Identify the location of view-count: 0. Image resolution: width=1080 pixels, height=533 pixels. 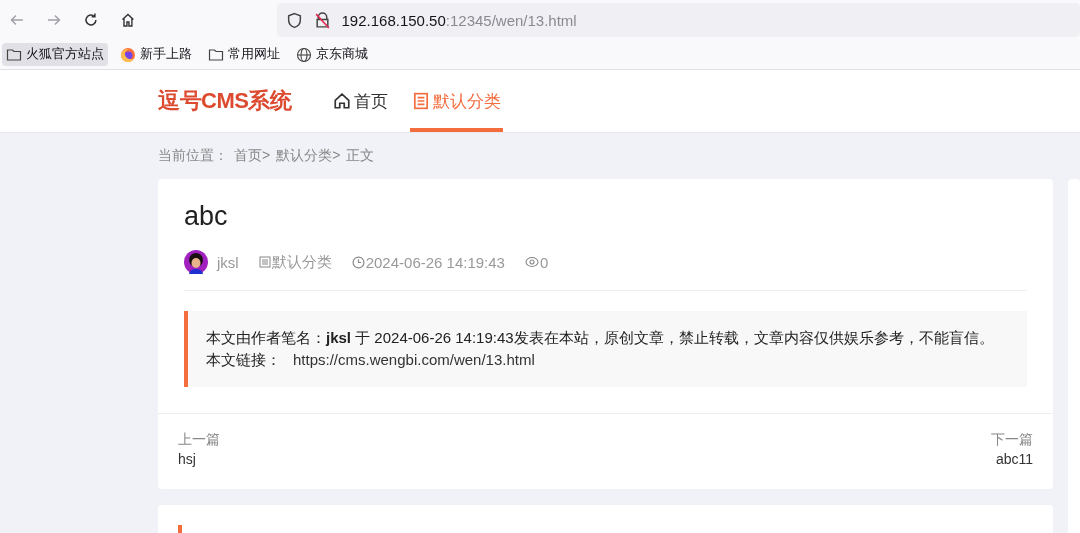
(544, 262).